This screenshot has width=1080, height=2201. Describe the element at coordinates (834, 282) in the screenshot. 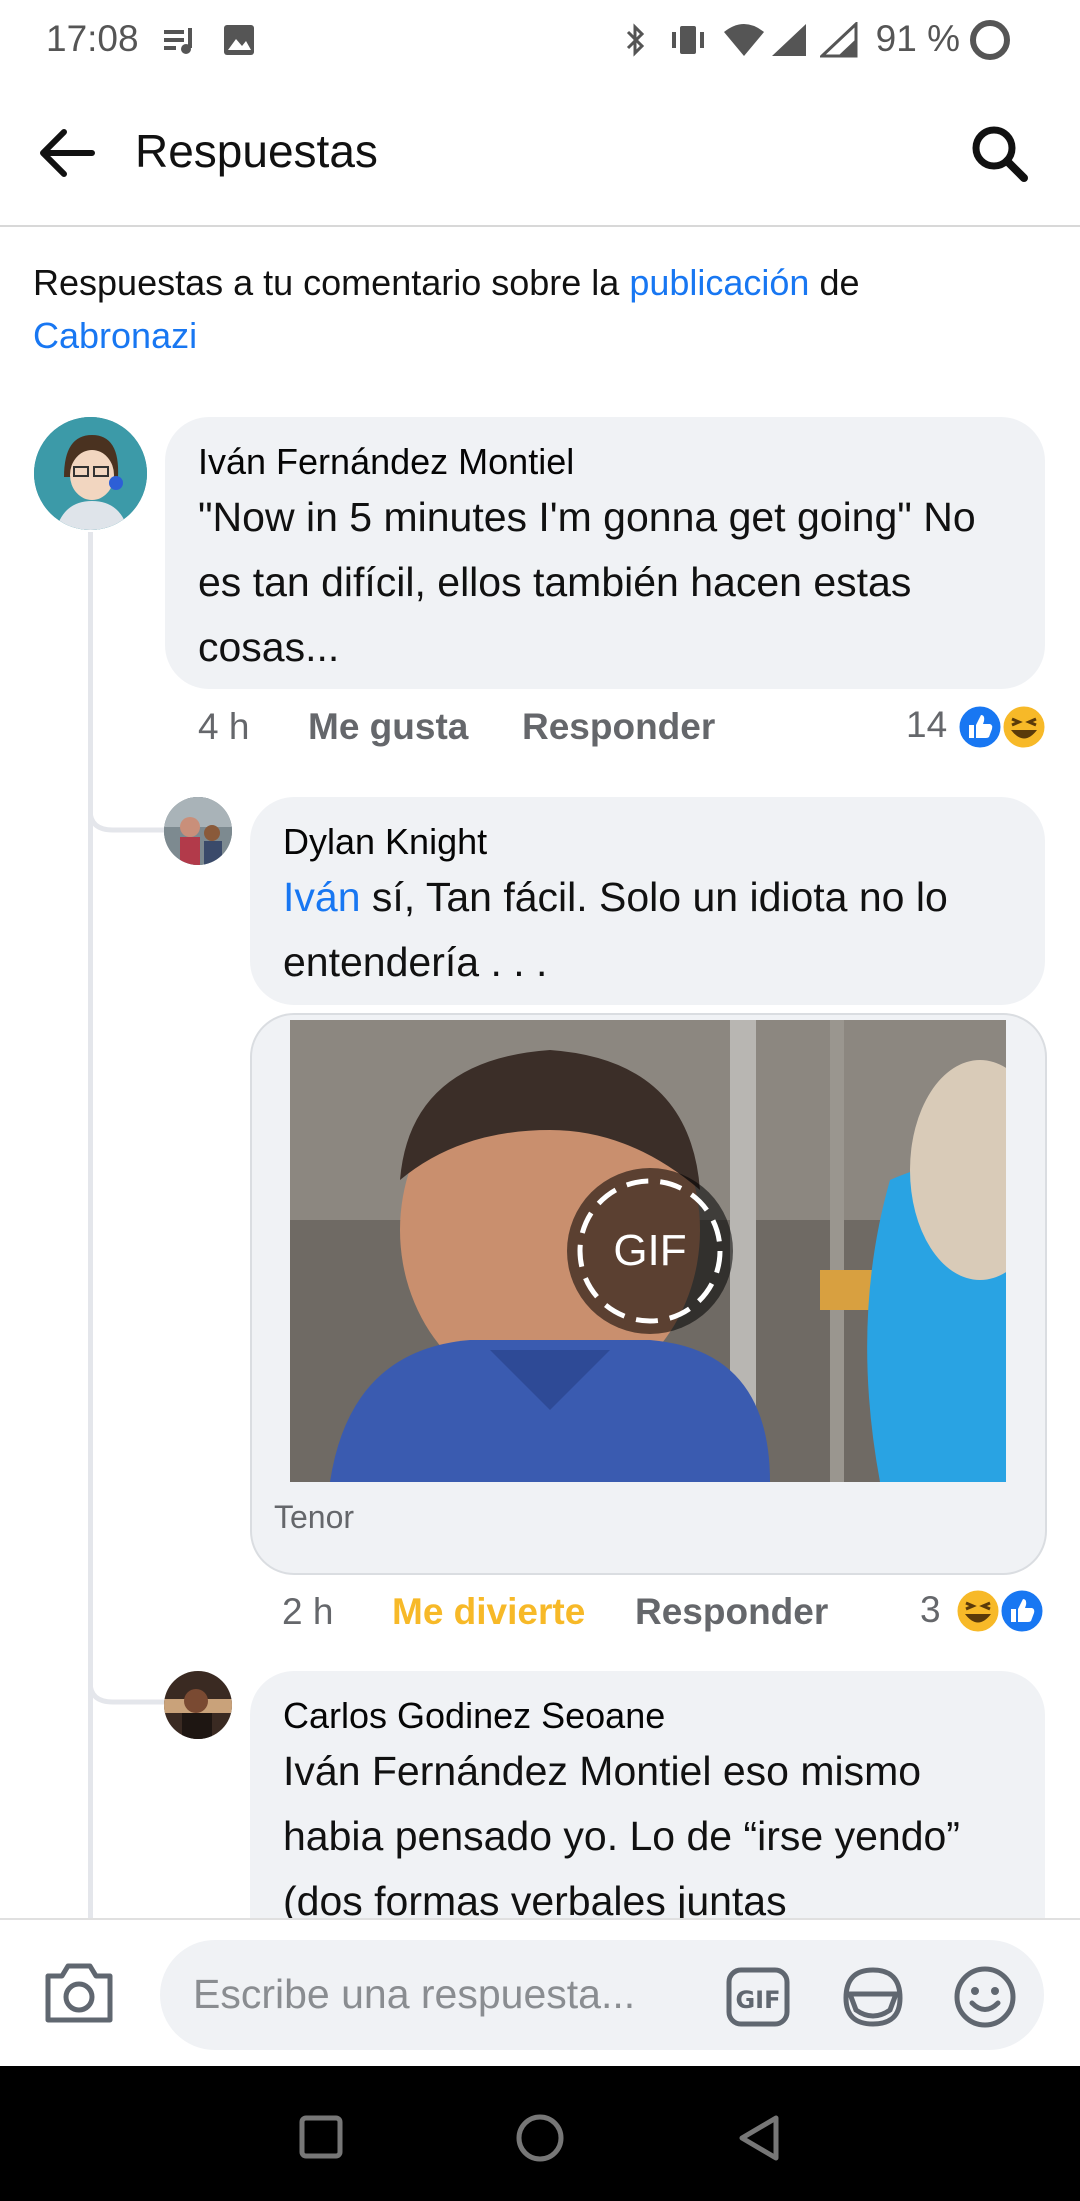

I see `context-middle: de` at that location.